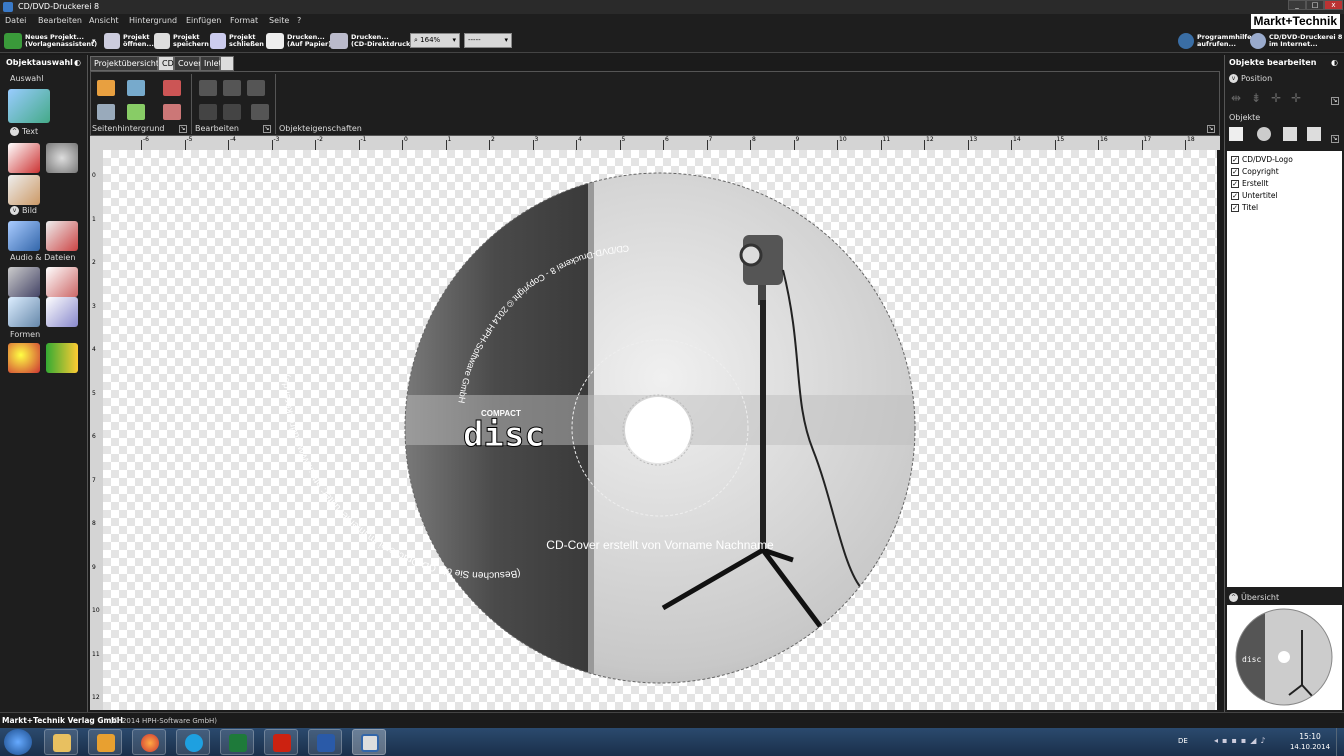 Image resolution: width=1344 pixels, height=756 pixels. What do you see at coordinates (166, 63) in the screenshot?
I see `tab-cd: CD` at bounding box center [166, 63].